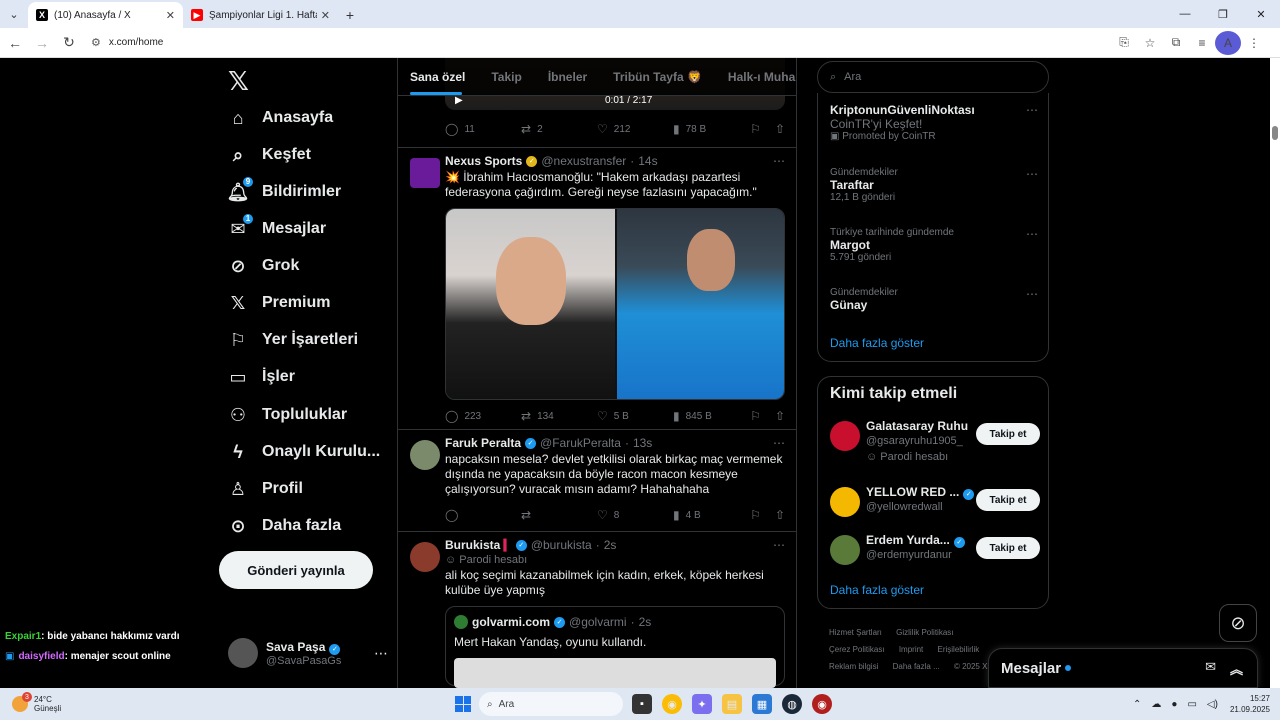  What do you see at coordinates (642, 704) in the screenshot?
I see `task-view-icon: ▪` at bounding box center [642, 704].